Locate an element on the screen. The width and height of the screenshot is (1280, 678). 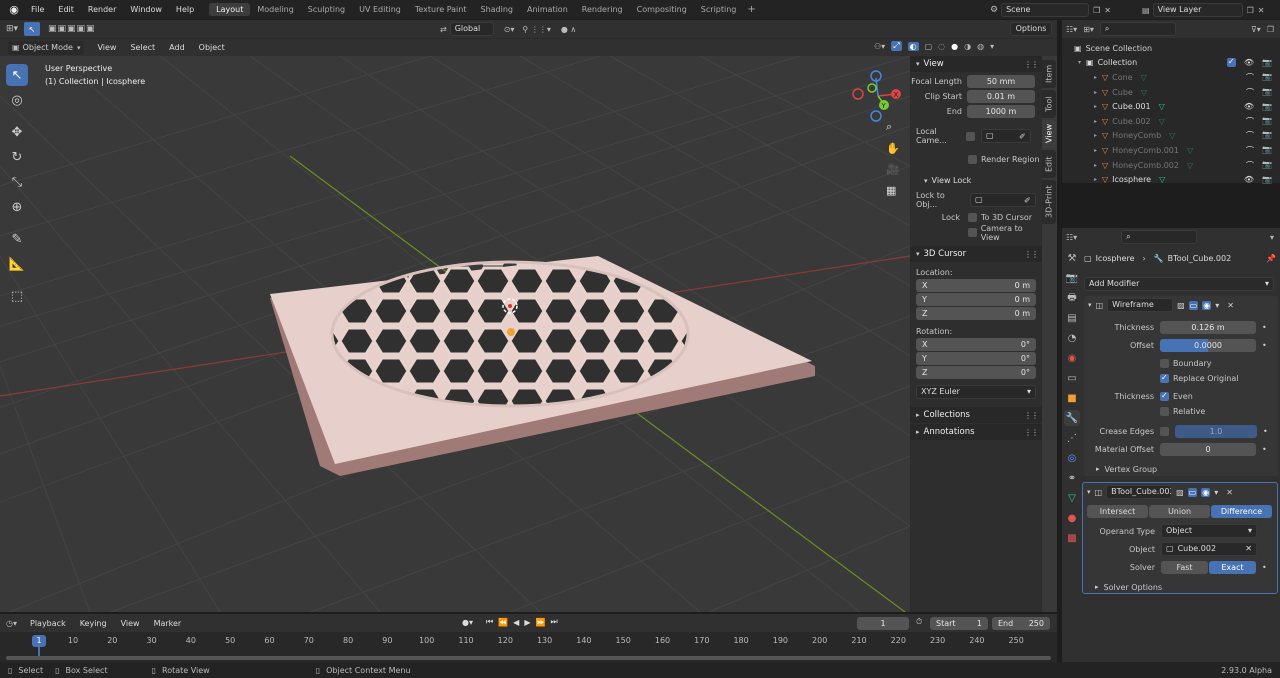
menu-window: Window is located at coordinates (146, 9).